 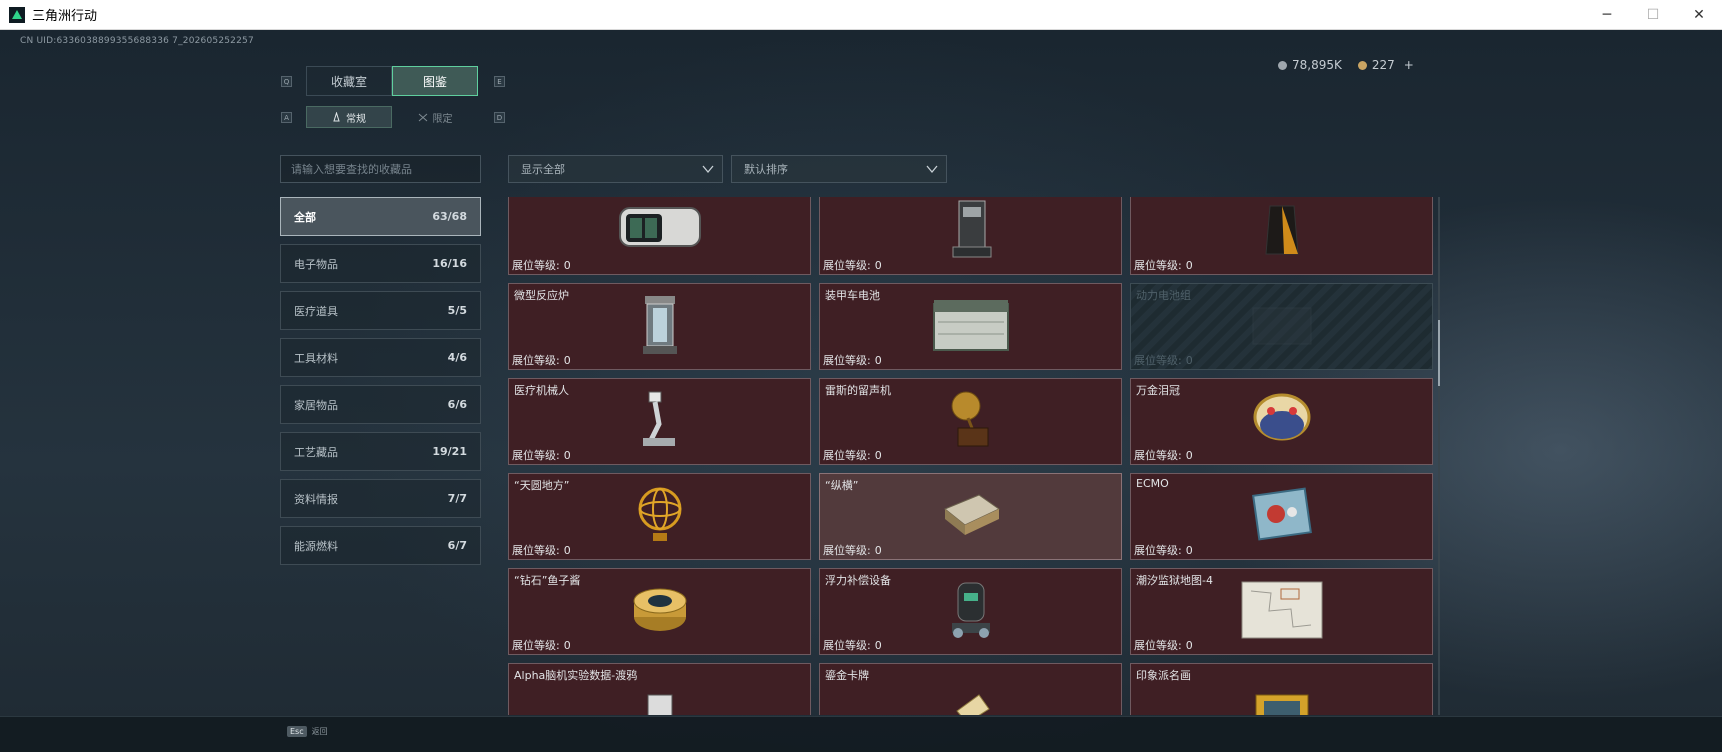 What do you see at coordinates (1174, 580) in the screenshot?
I see `item-name: 潮汐监狱地图-4` at bounding box center [1174, 580].